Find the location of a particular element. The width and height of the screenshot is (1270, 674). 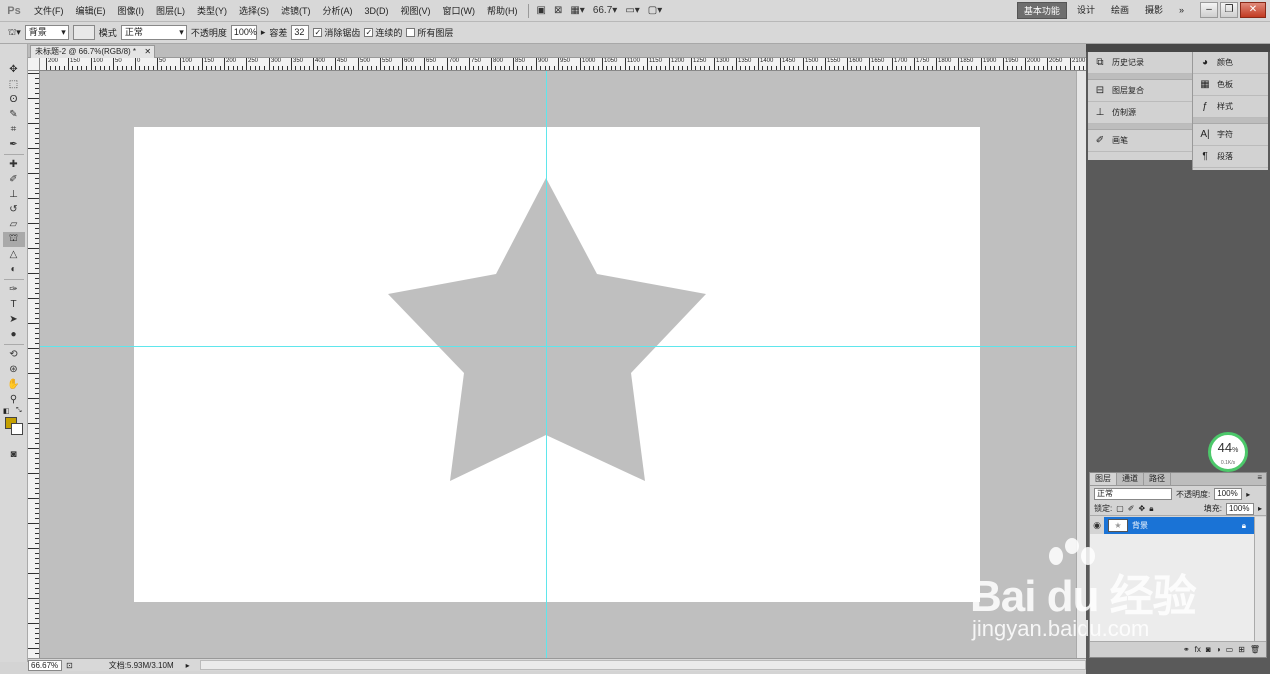

dock-collapse-strip is located at coordinates (1178, 48).